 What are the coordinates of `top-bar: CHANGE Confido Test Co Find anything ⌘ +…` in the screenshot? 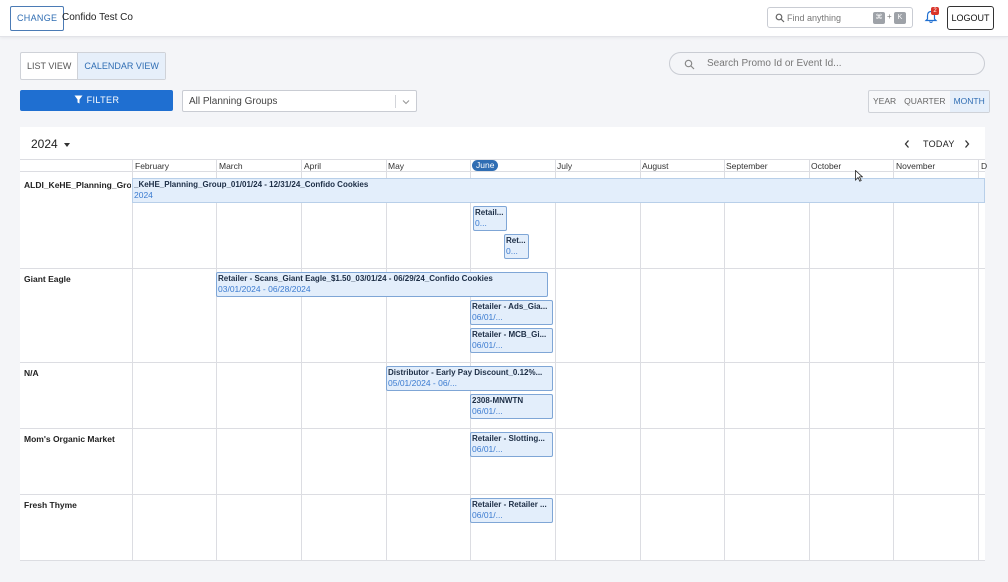 It's located at (504, 18).